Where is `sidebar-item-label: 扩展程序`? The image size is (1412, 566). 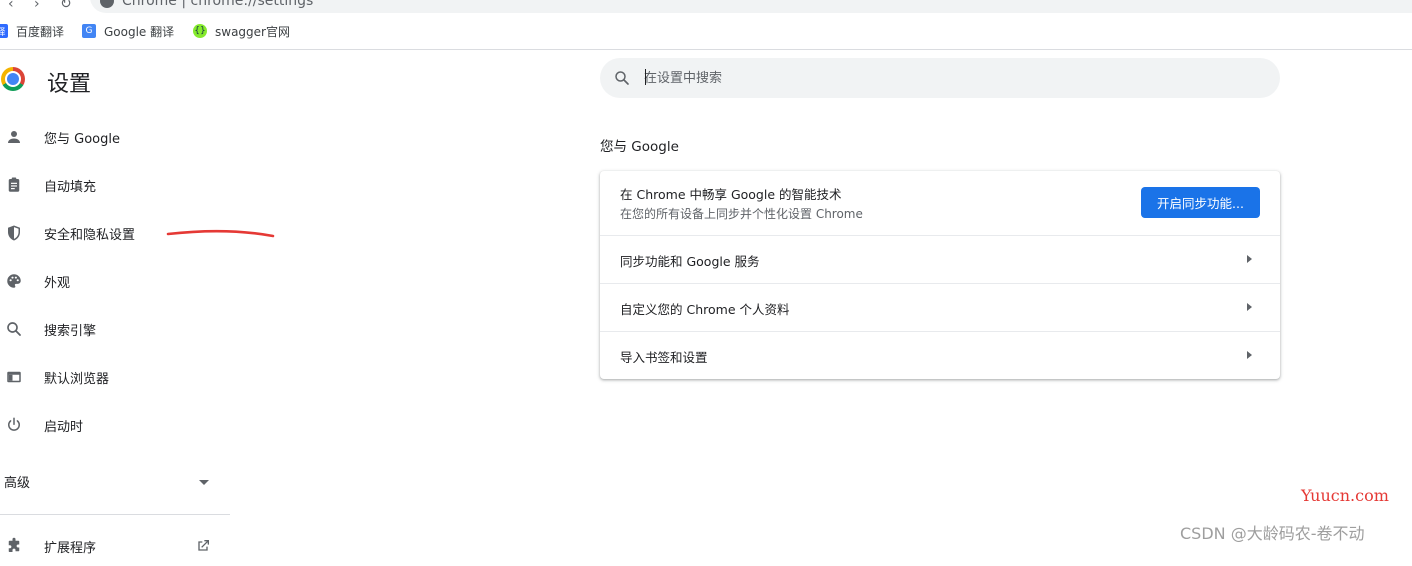 sidebar-item-label: 扩展程序 is located at coordinates (70, 548).